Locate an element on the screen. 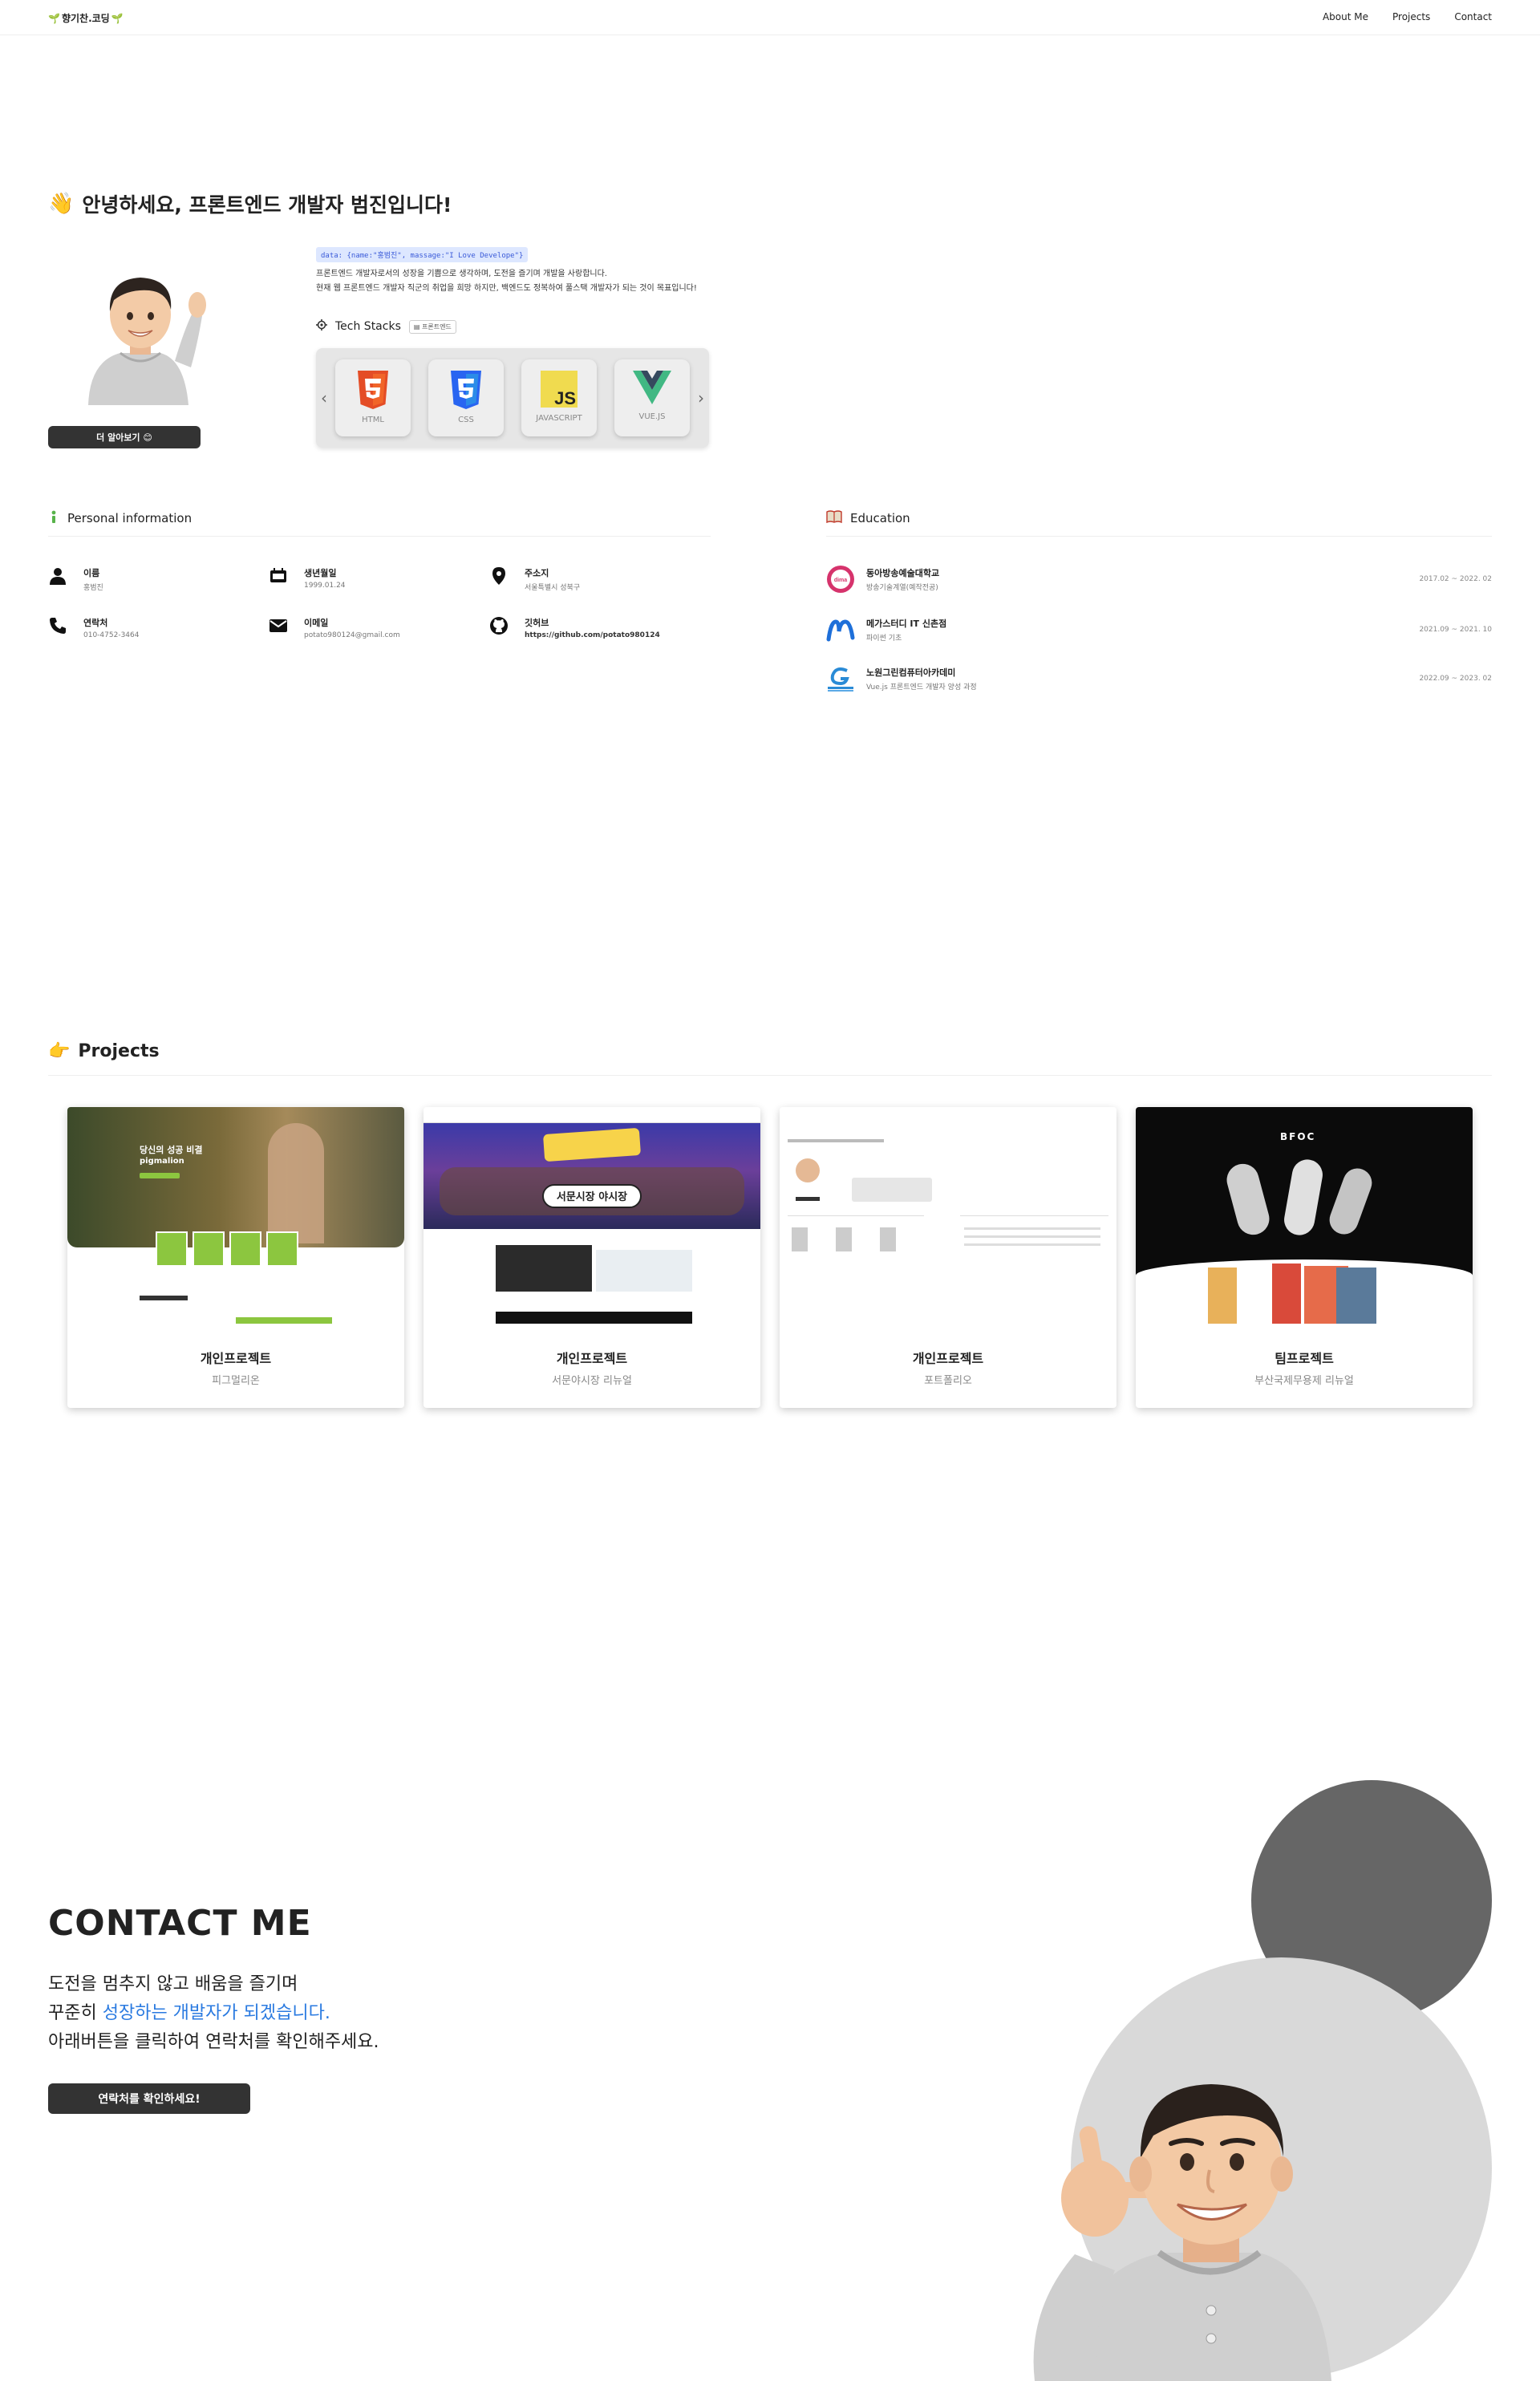 This screenshot has width=1540, height=2381. personal-info-title: Personal information is located at coordinates (129, 518).